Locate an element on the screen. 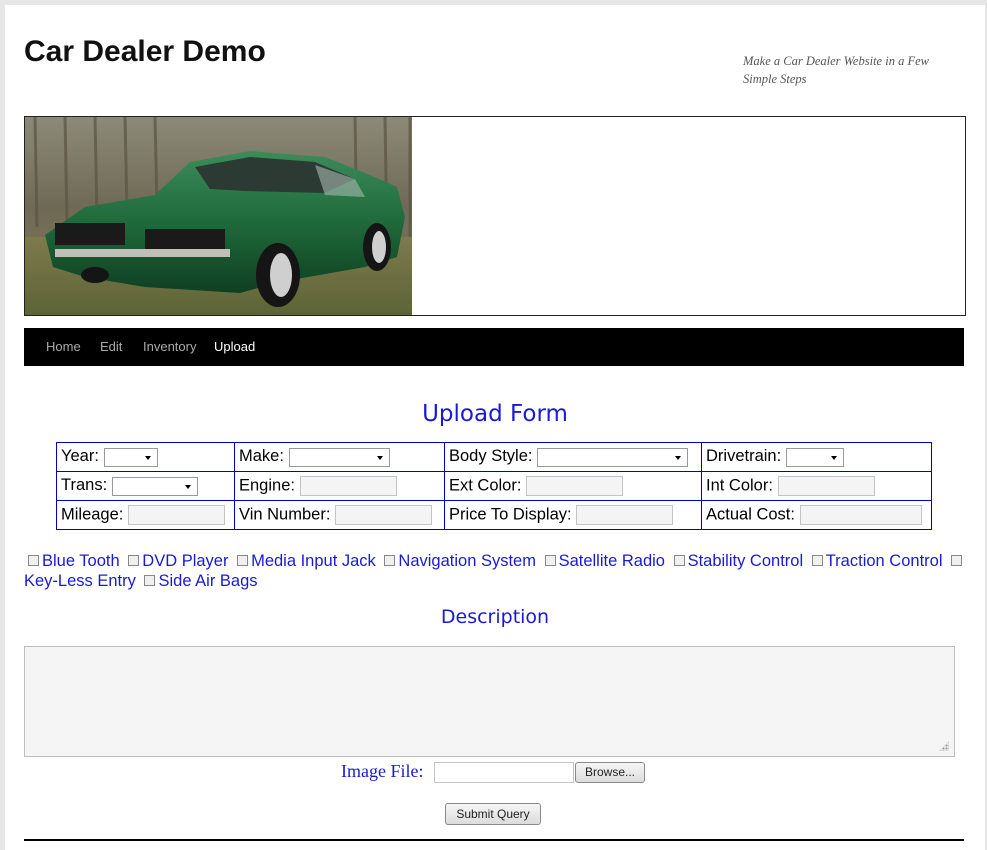  vin-number-label: Vin Number: is located at coordinates (285, 514).